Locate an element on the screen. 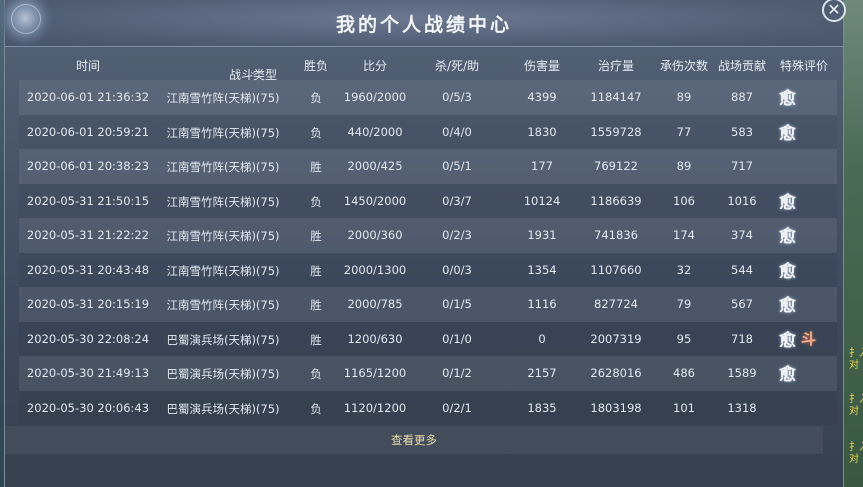  row-score: 2000/1300 is located at coordinates (375, 269).